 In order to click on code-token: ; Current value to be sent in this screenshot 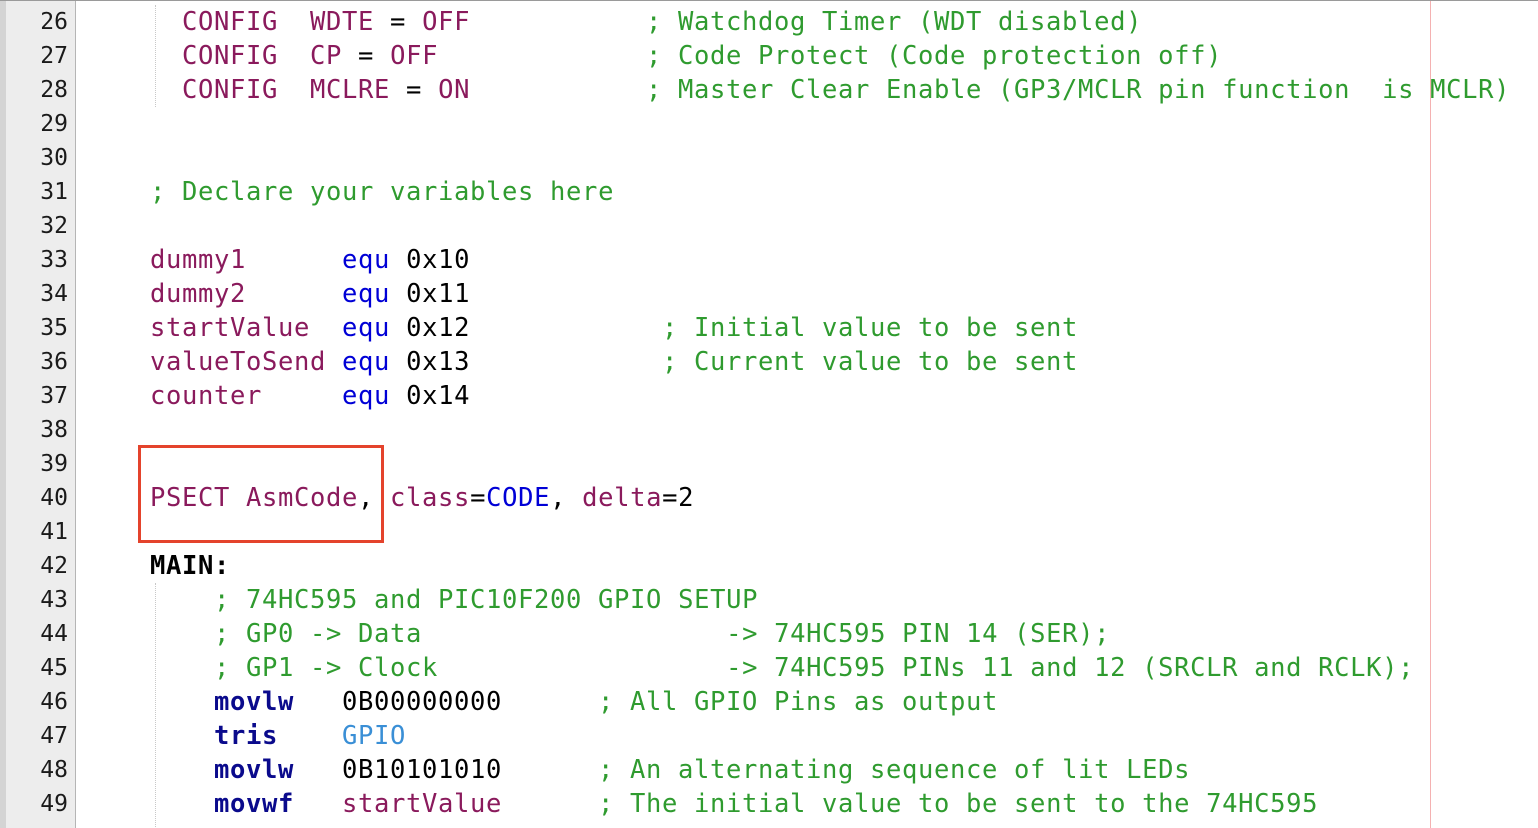, I will do `click(870, 362)`.